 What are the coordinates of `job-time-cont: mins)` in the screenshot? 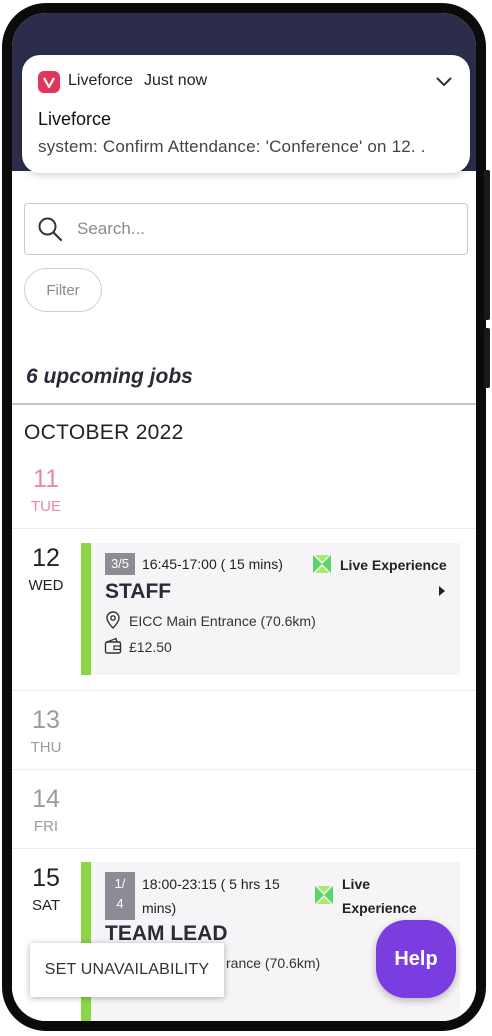 It's located at (159, 908).